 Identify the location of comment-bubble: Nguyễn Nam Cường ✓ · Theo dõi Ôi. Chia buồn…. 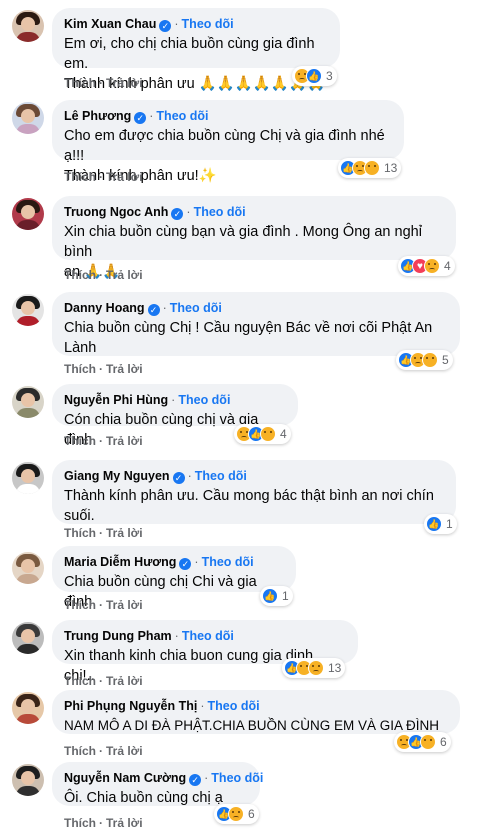
(157, 784).